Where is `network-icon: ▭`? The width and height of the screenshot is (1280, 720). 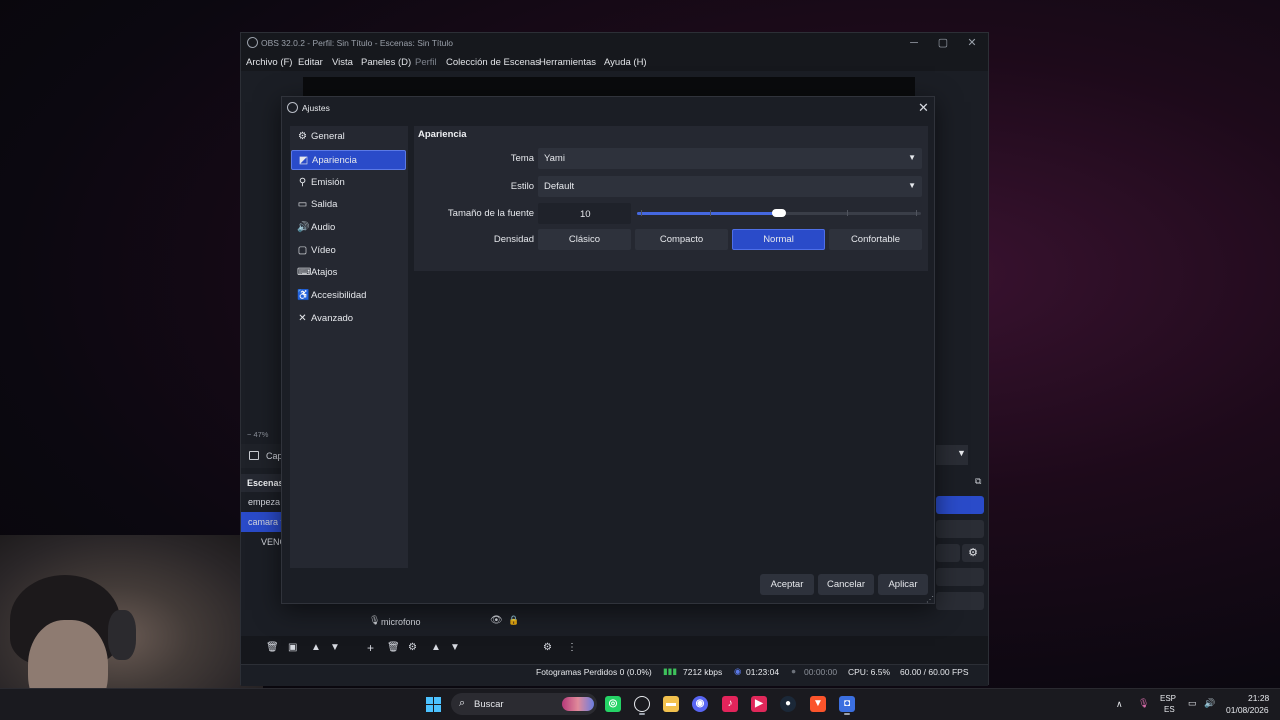 network-icon: ▭ is located at coordinates (1192, 703).